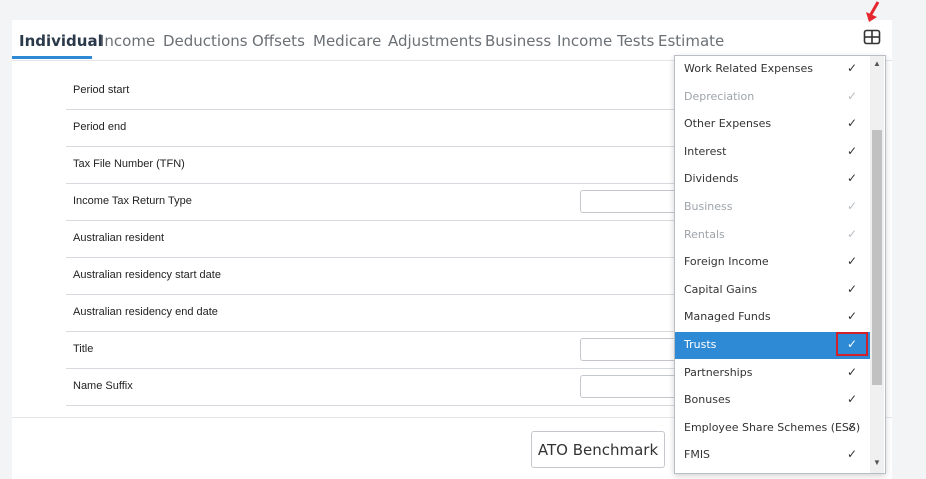  What do you see at coordinates (719, 96) in the screenshot?
I see `dropdown-item-label: Depreciation` at bounding box center [719, 96].